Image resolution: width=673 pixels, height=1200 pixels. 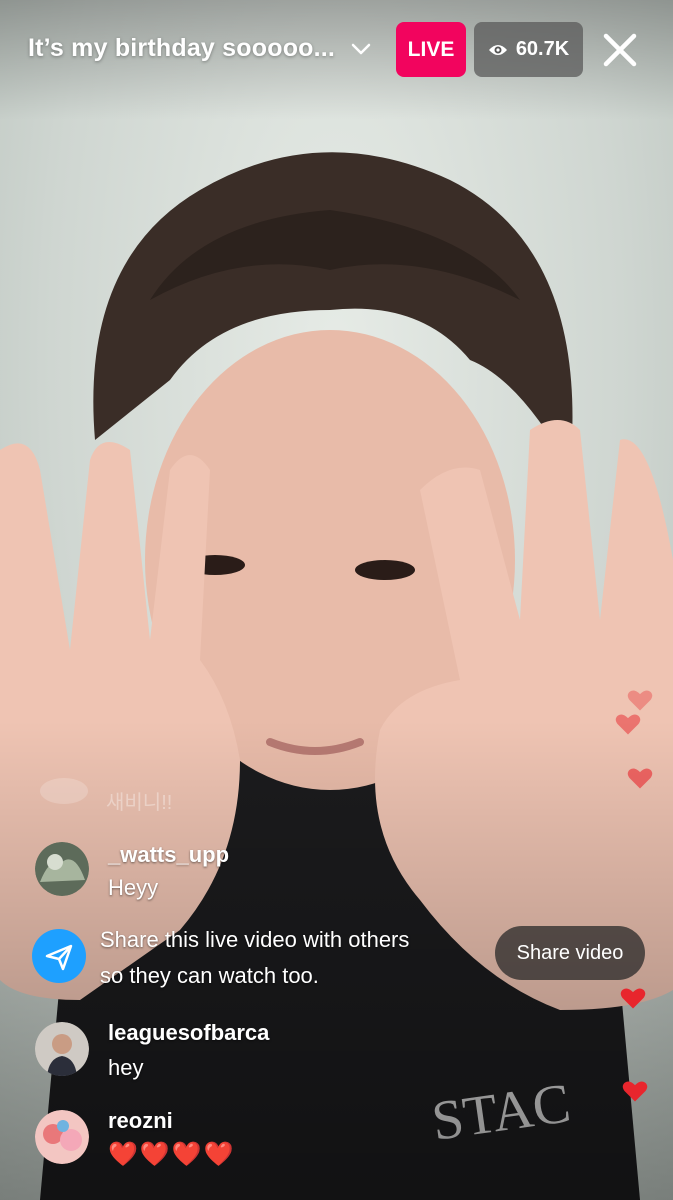 I want to click on comment-username: reozni, so click(x=140, y=1121).